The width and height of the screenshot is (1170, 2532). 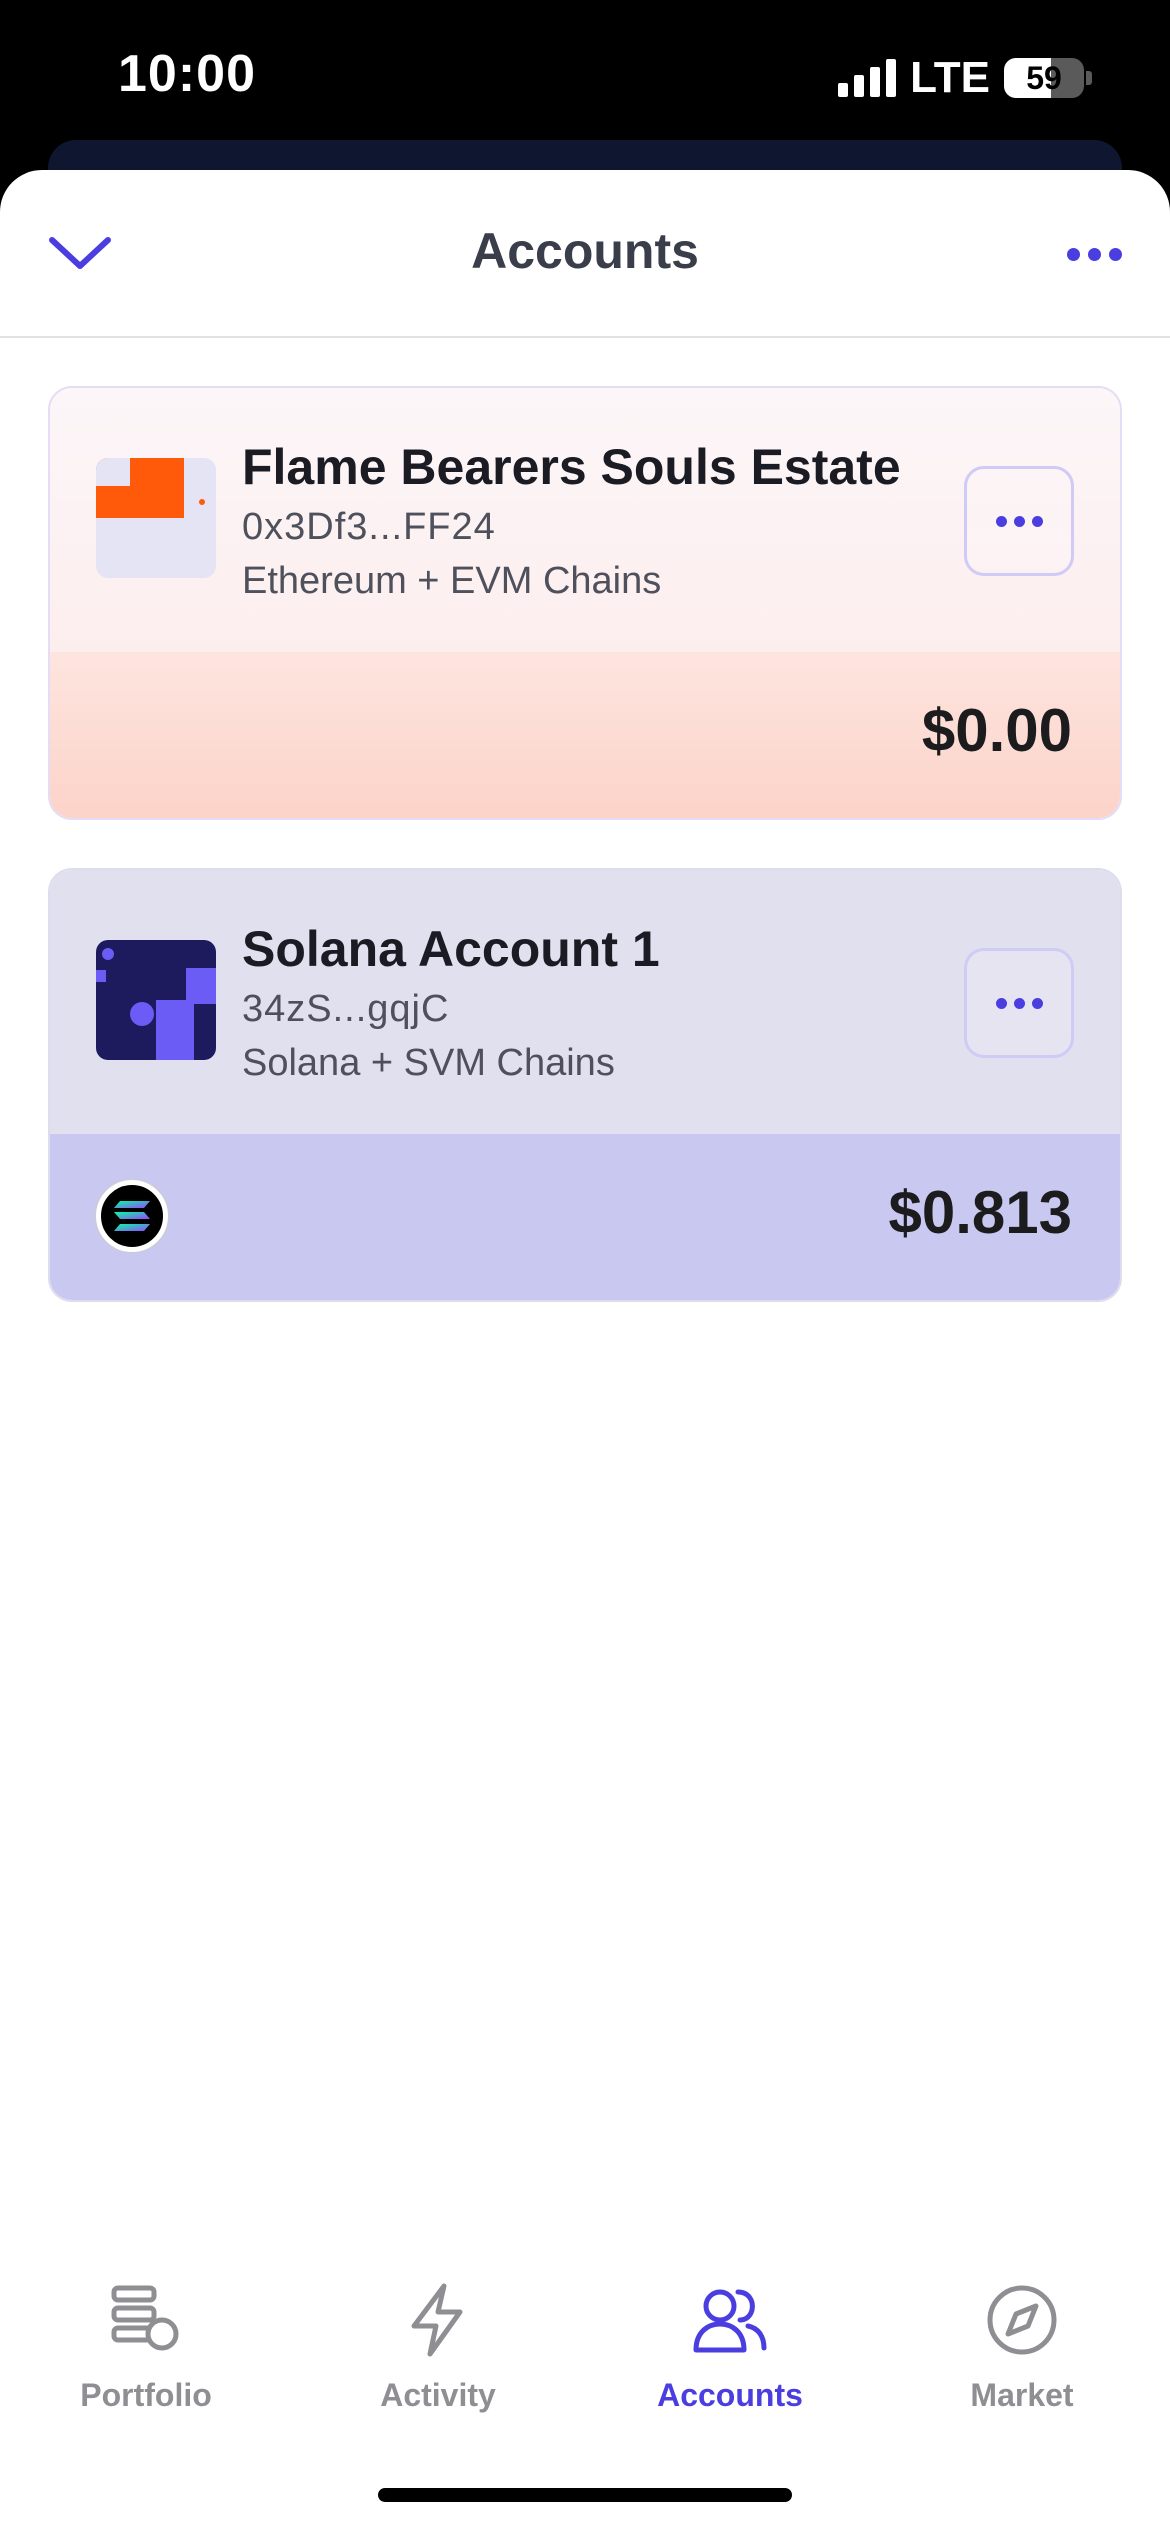 I want to click on header-more-button, so click(x=1094, y=254).